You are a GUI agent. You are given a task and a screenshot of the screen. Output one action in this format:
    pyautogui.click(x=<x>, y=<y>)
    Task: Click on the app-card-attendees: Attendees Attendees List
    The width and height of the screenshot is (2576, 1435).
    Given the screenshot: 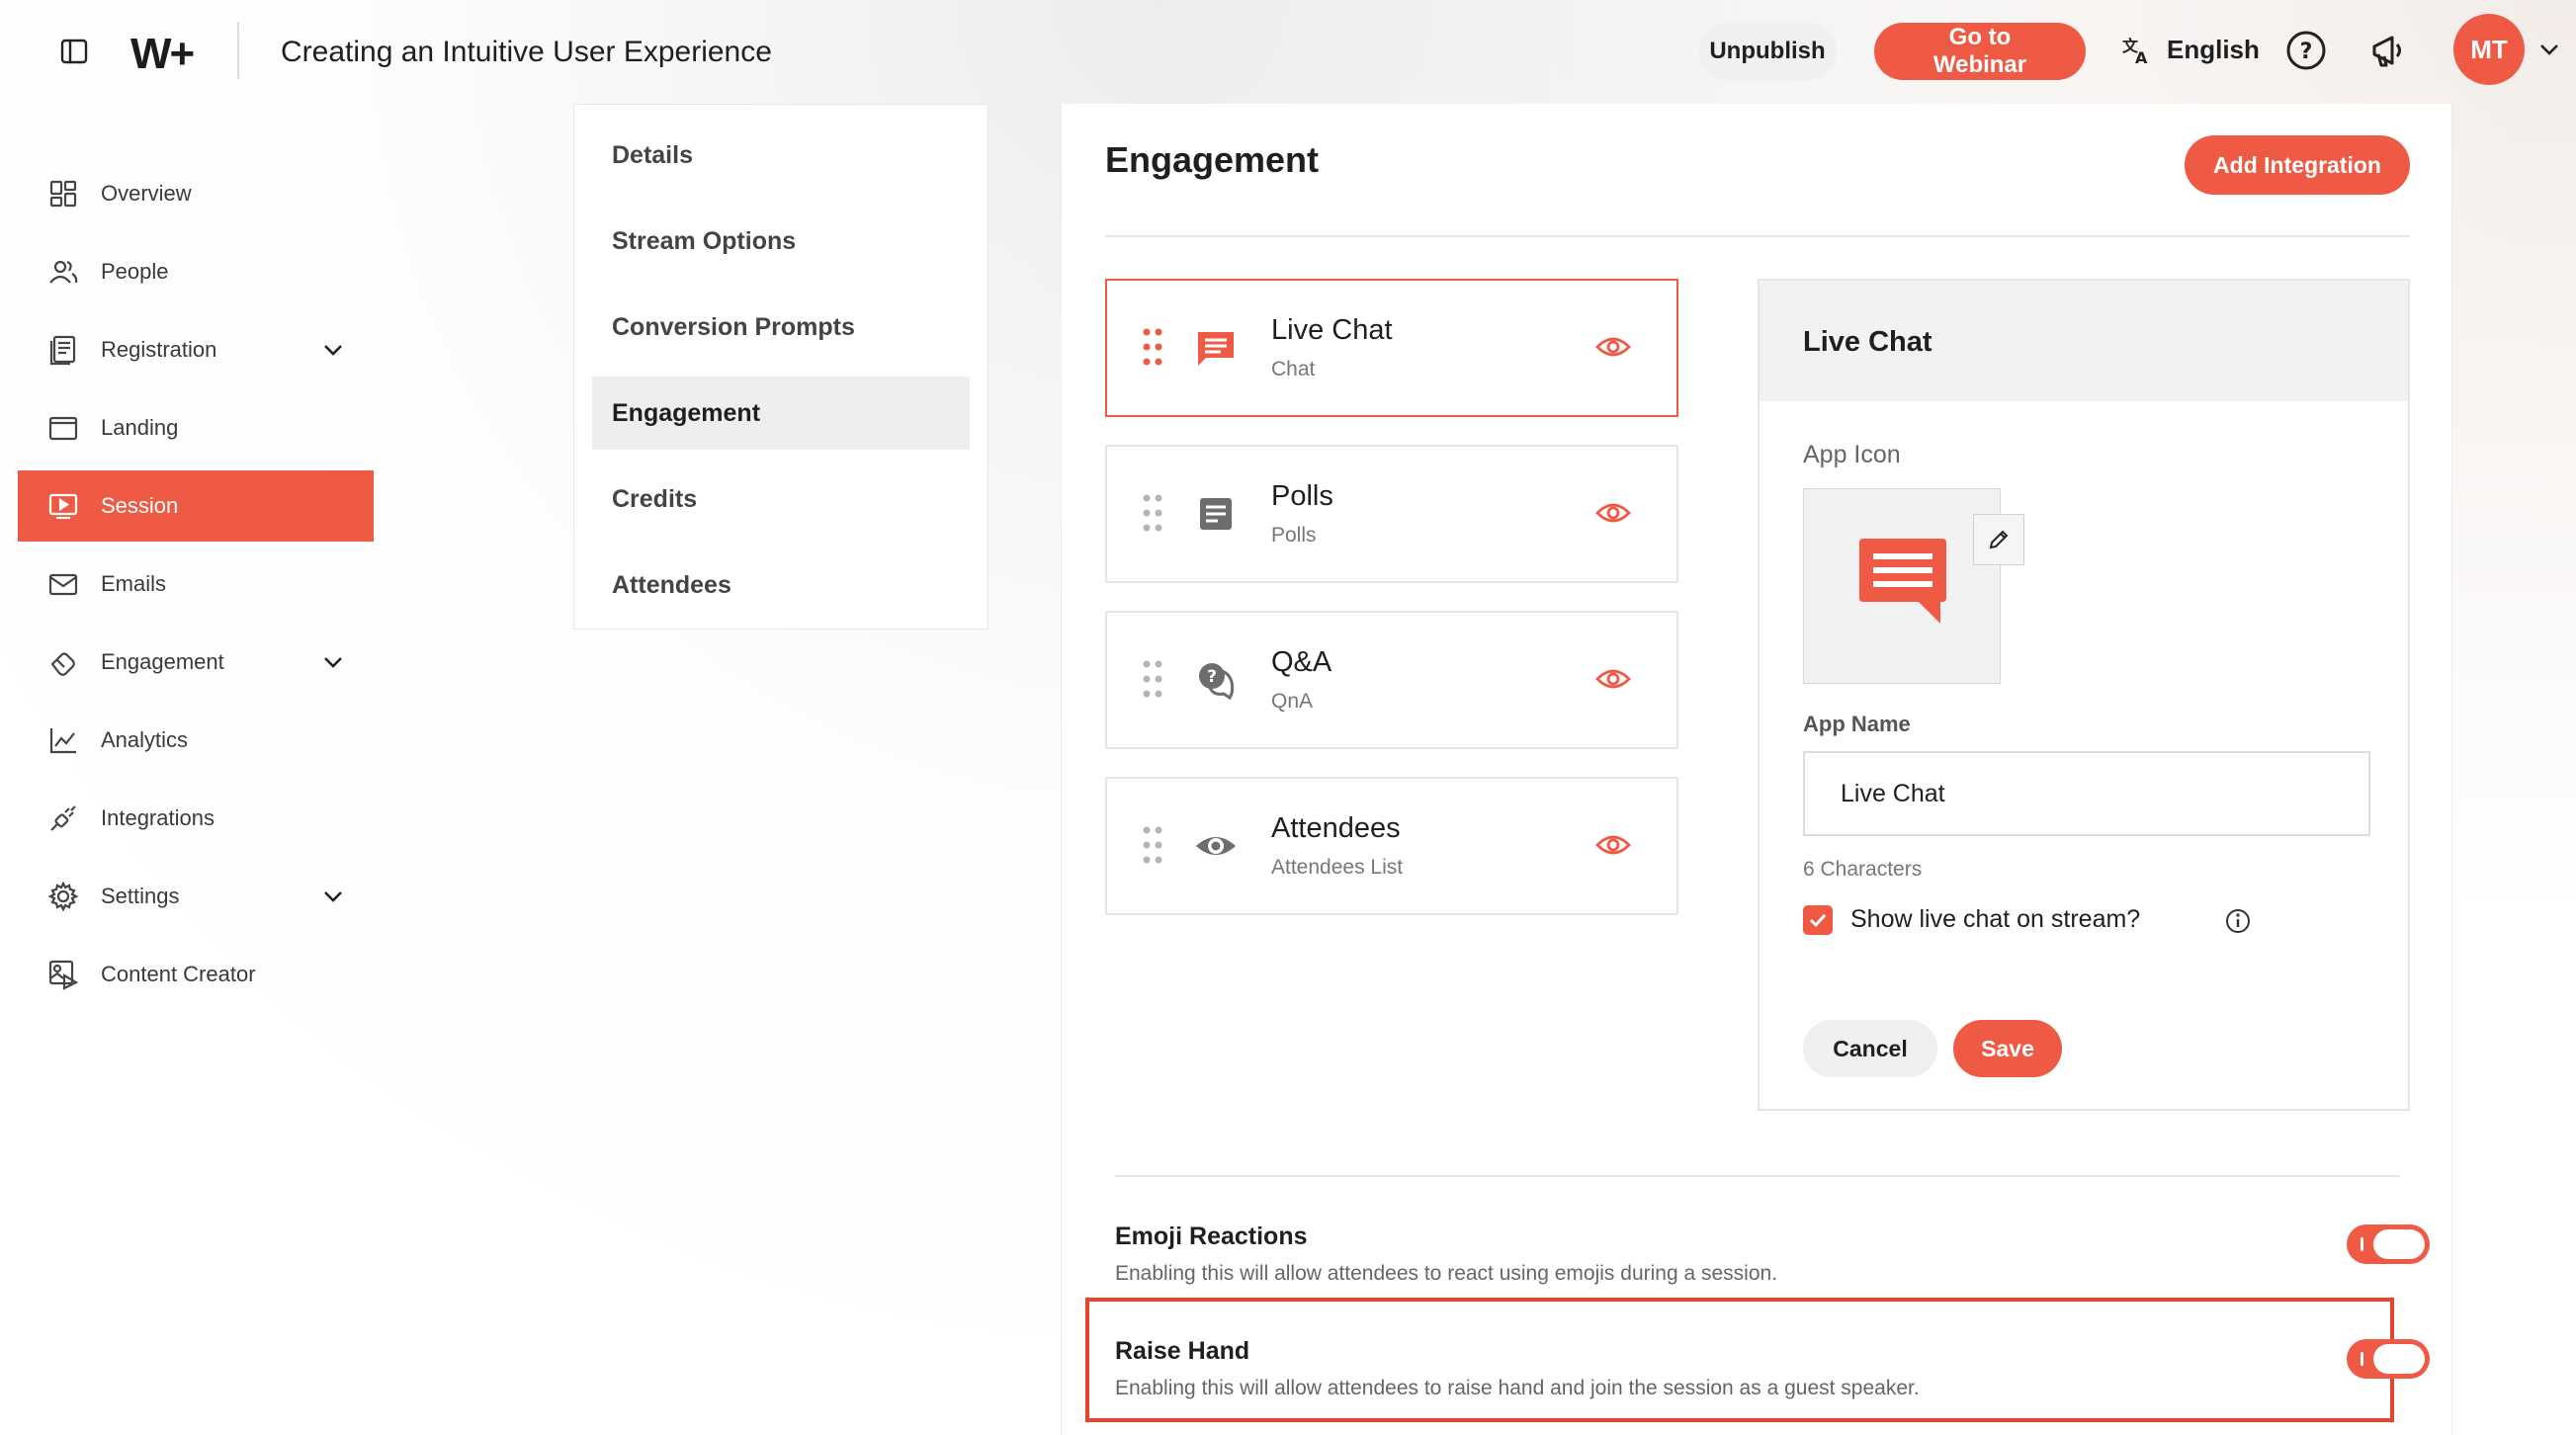 What is the action you would take?
    pyautogui.click(x=1391, y=846)
    